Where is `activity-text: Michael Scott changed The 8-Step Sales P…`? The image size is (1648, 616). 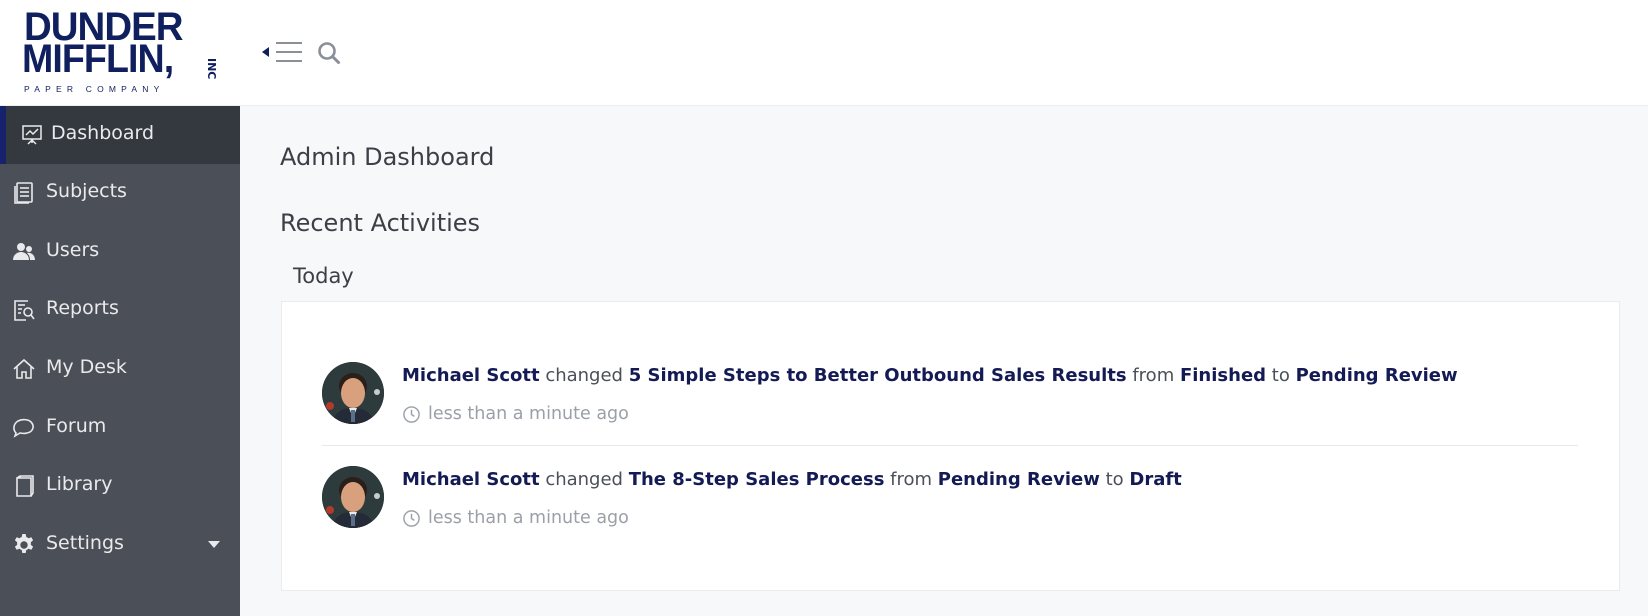
activity-text: Michael Scott changed The 8-Step Sales P… is located at coordinates (792, 479).